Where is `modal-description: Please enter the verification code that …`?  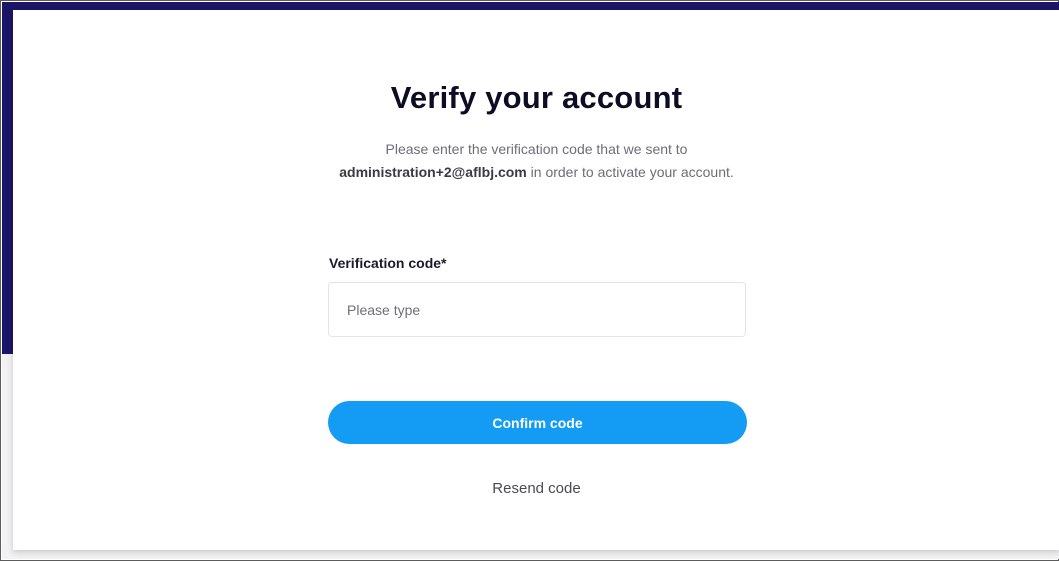
modal-description: Please enter the verification code that … is located at coordinates (536, 161).